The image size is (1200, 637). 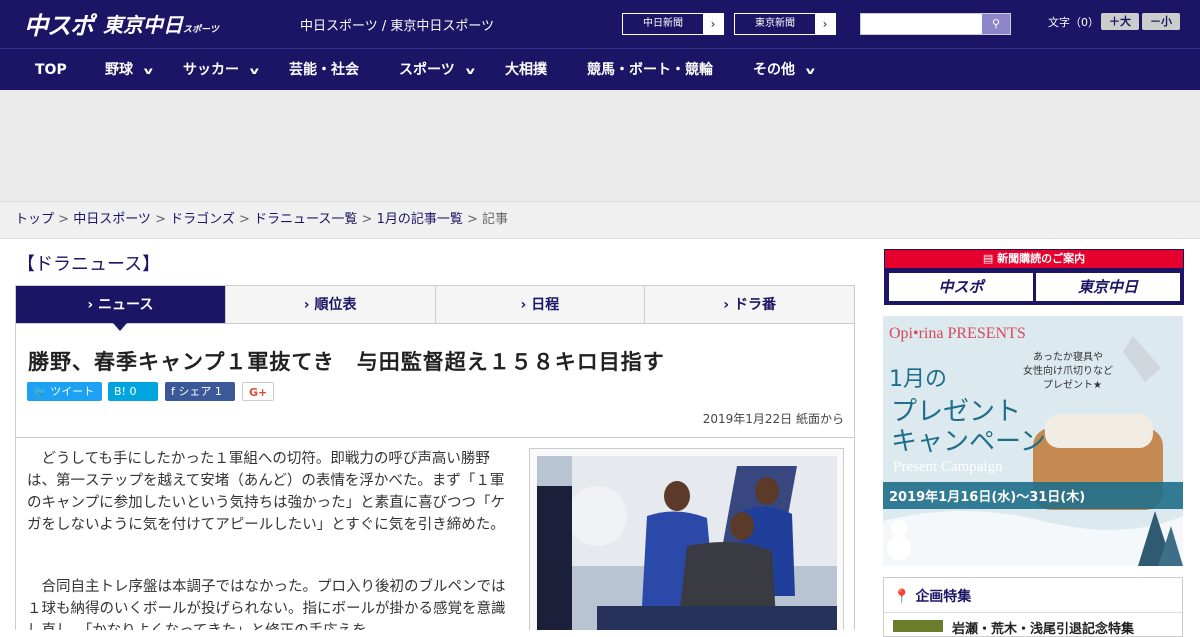 I want to click on breadcrumb-current: 記事, so click(x=495, y=219).